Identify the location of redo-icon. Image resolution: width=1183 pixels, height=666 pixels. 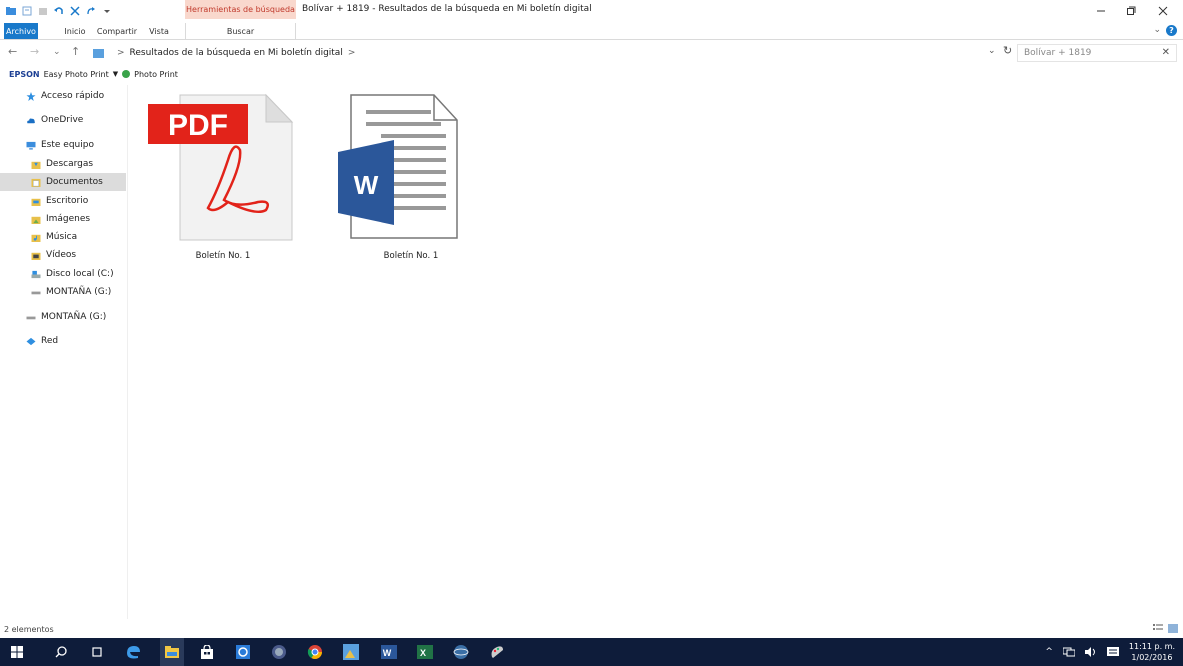
(91, 11).